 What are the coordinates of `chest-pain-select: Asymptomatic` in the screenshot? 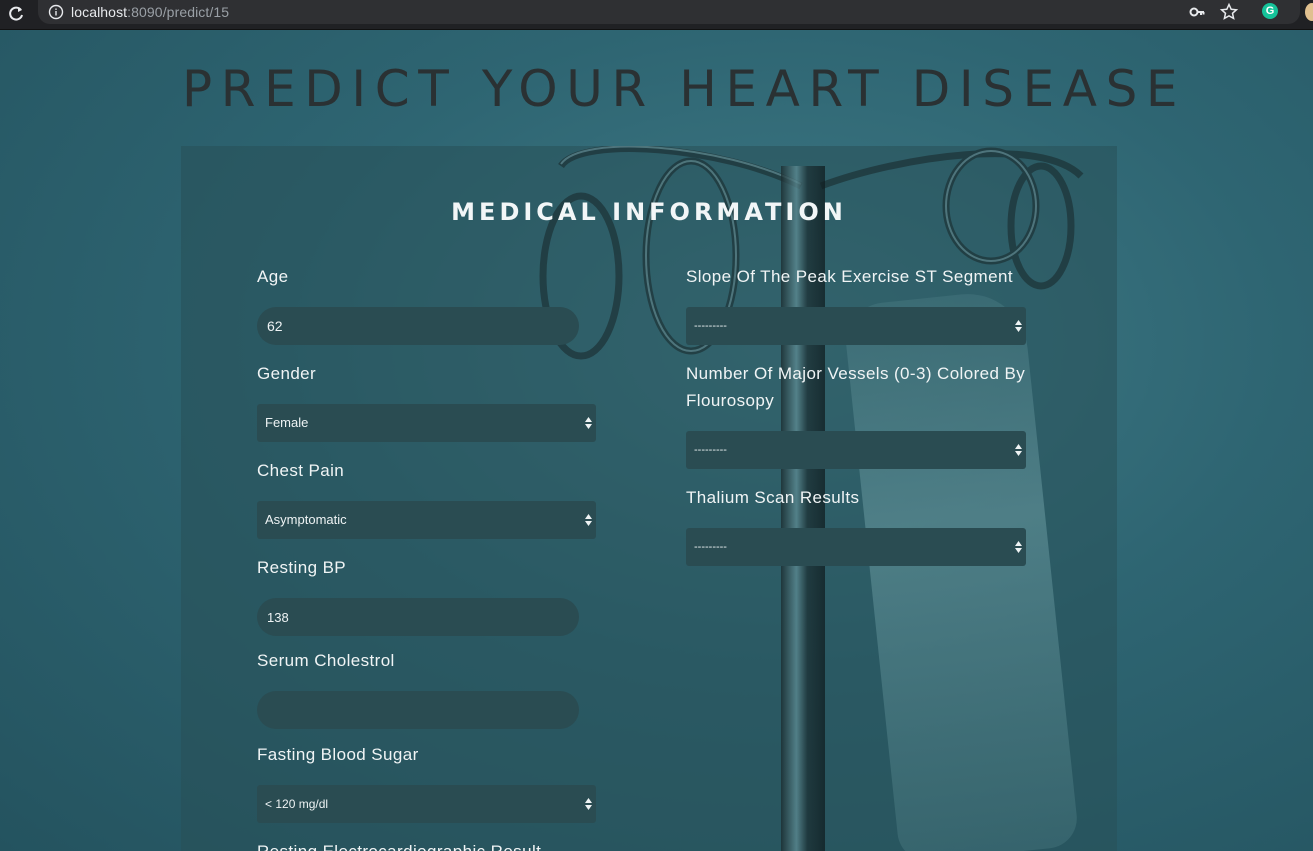 It's located at (426, 520).